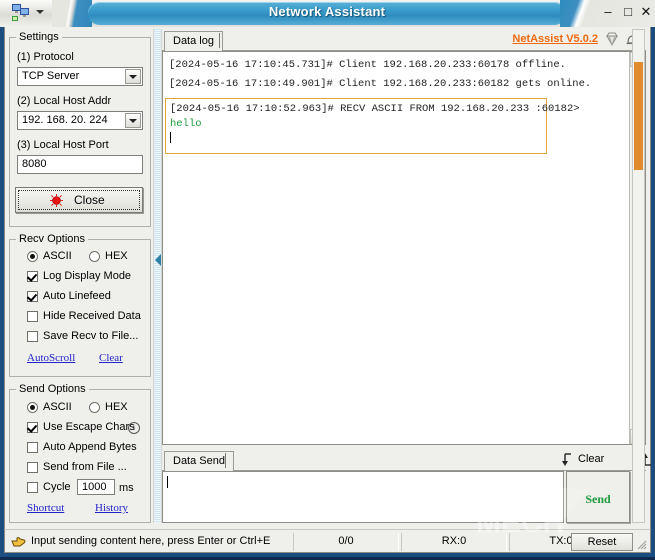 The height and width of the screenshot is (560, 655). I want to click on tab-separator, so click(219, 40).